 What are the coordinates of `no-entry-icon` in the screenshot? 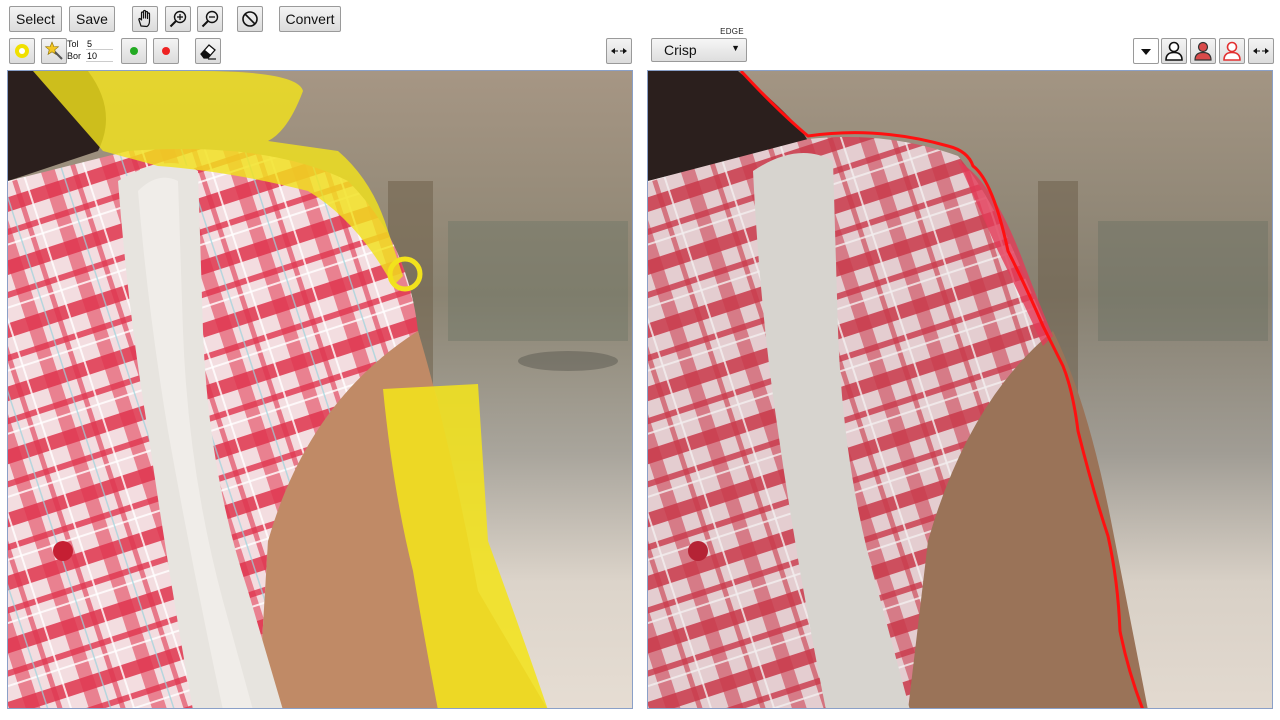 It's located at (250, 19).